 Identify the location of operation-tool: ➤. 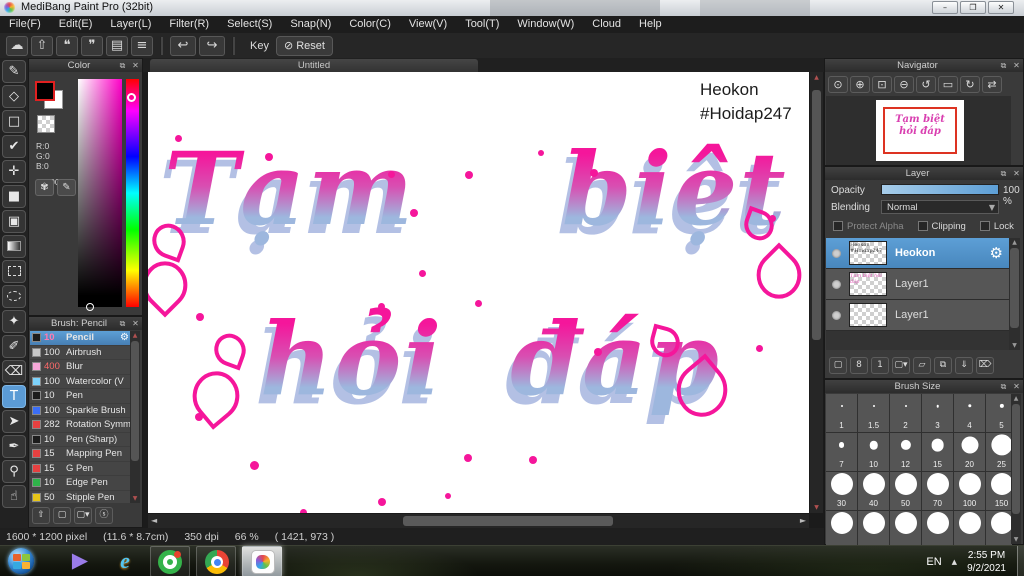
(14, 421).